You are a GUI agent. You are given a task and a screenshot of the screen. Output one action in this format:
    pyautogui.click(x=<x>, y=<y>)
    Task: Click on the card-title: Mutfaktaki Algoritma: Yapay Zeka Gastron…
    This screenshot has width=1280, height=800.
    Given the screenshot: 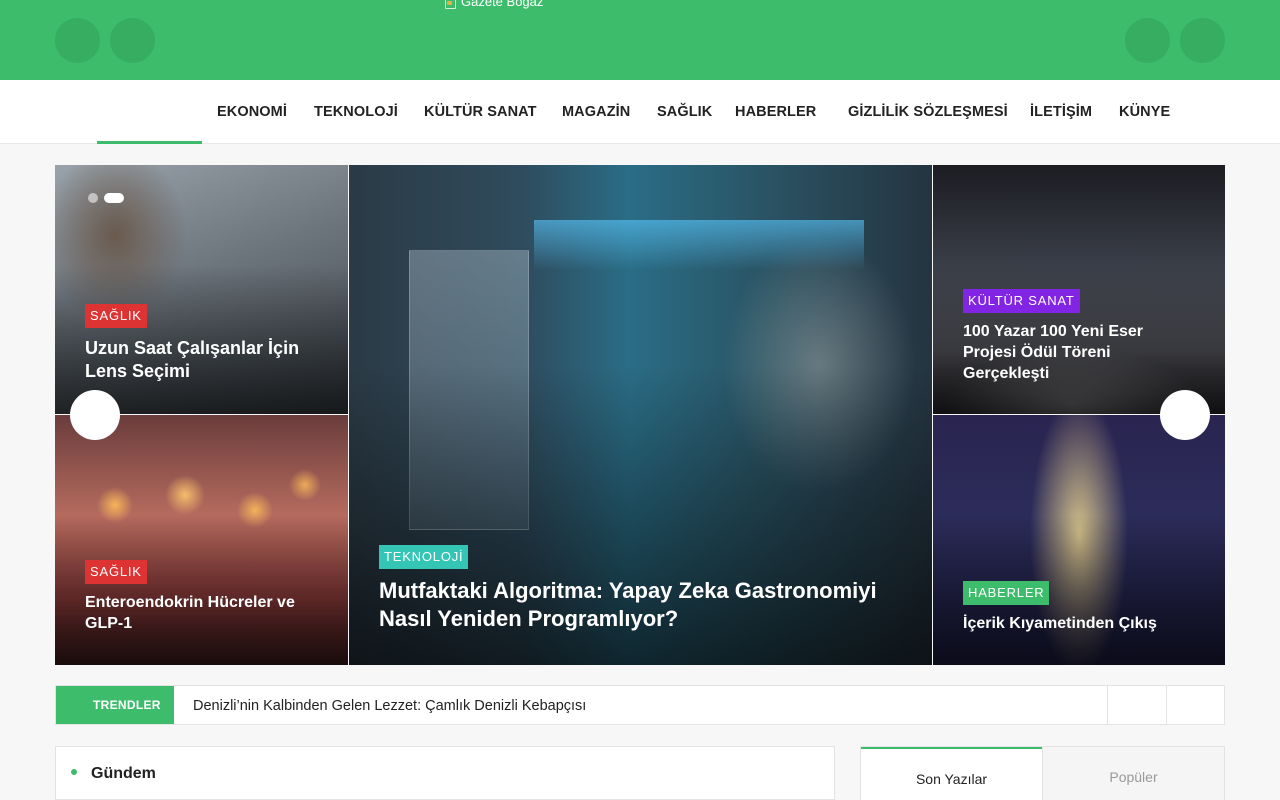 What is the action you would take?
    pyautogui.click(x=639, y=605)
    